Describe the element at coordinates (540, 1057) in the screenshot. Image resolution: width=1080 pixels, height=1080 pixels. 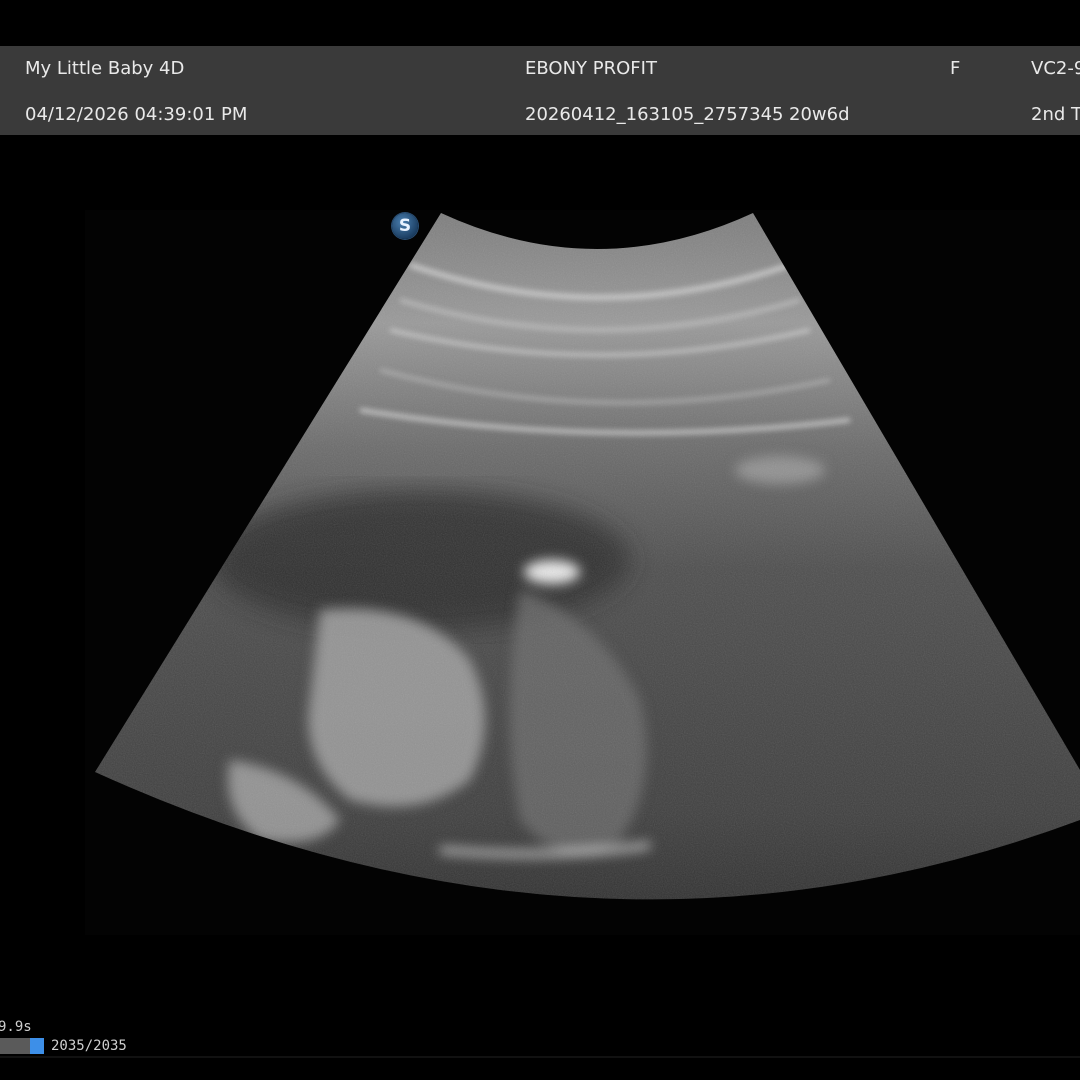
I see `bottom-divider` at that location.